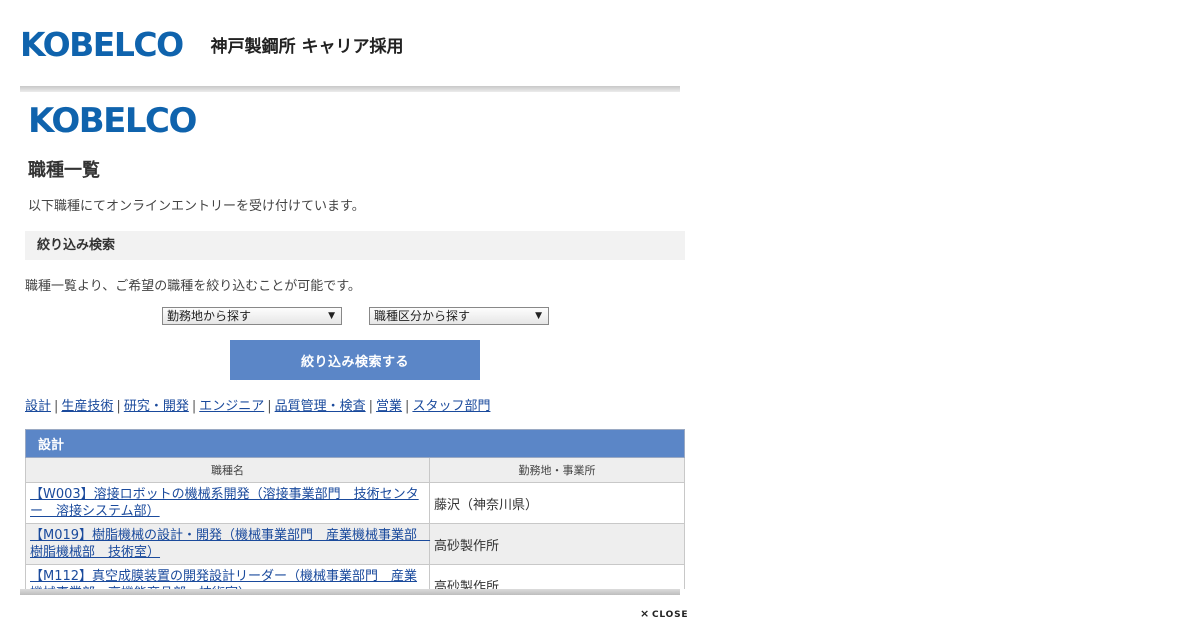 This screenshot has height=630, width=1200. I want to click on filter-heading: 絞り込み検索, so click(355, 245).